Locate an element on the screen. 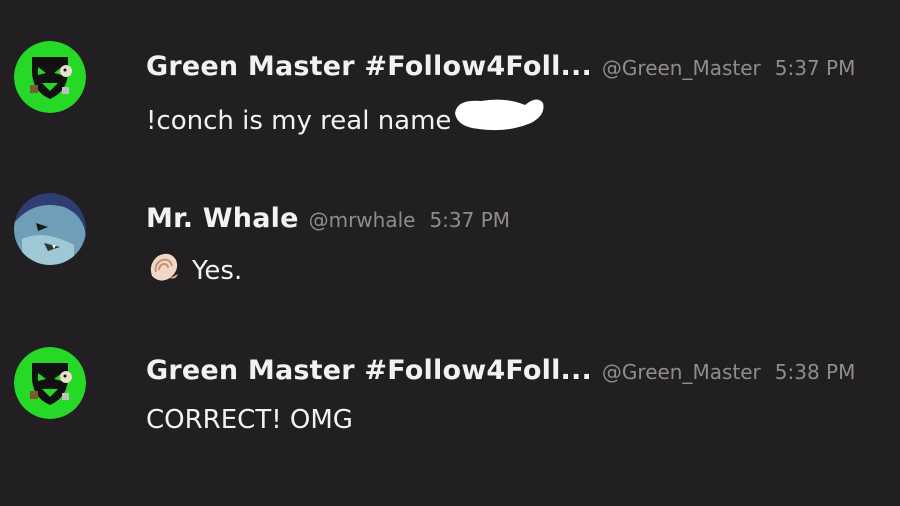  author-handle: @mrwhale is located at coordinates (362, 220).